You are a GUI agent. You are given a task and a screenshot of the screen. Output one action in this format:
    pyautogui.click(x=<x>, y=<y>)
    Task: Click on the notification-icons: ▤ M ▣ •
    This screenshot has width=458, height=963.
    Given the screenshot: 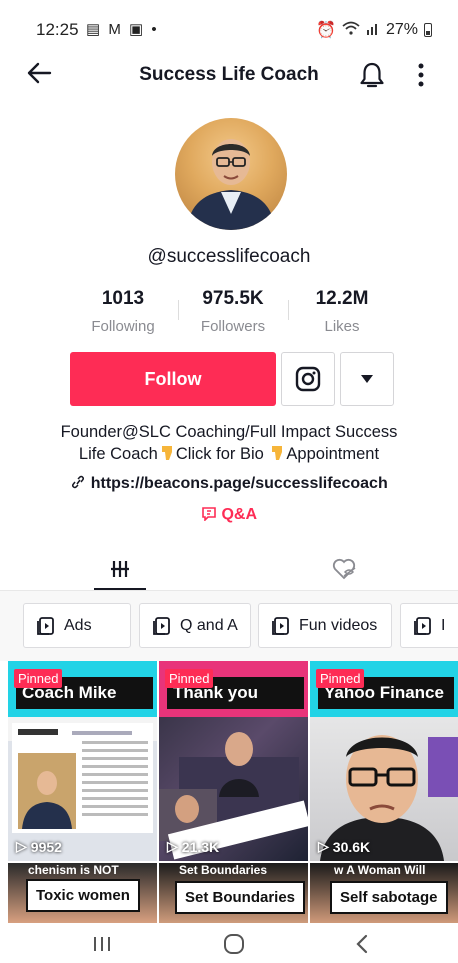 What is the action you would take?
    pyautogui.click(x=122, y=29)
    